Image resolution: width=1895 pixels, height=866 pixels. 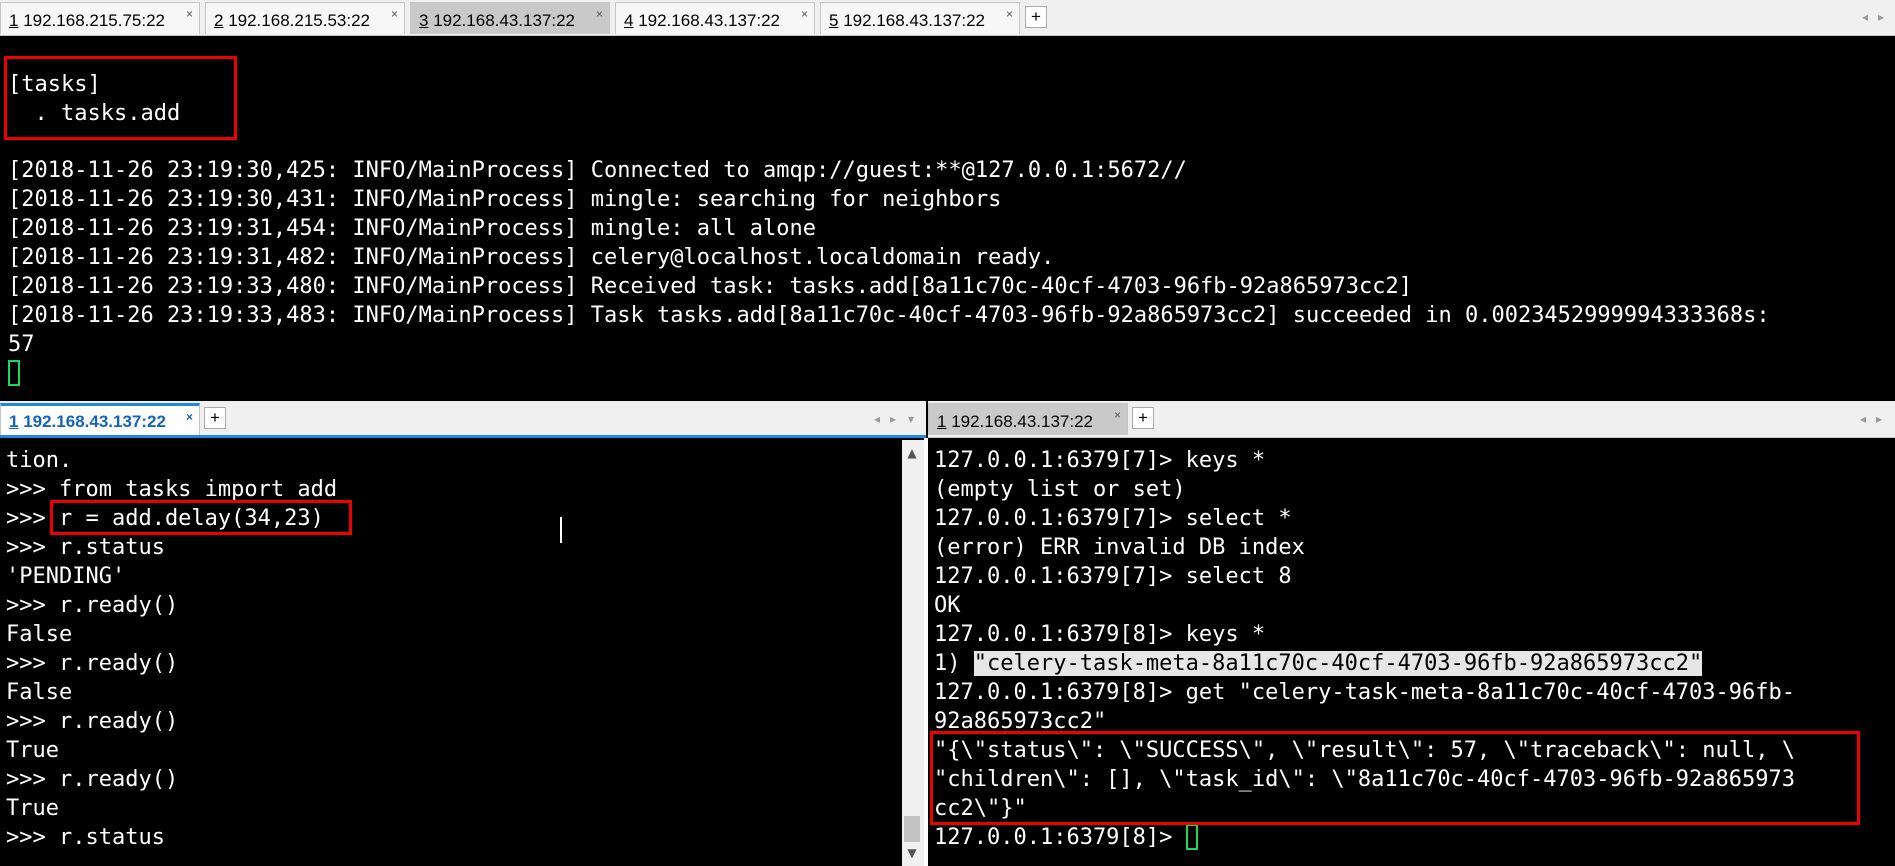 I want to click on scroll-down-icon: ▼, so click(x=912, y=853).